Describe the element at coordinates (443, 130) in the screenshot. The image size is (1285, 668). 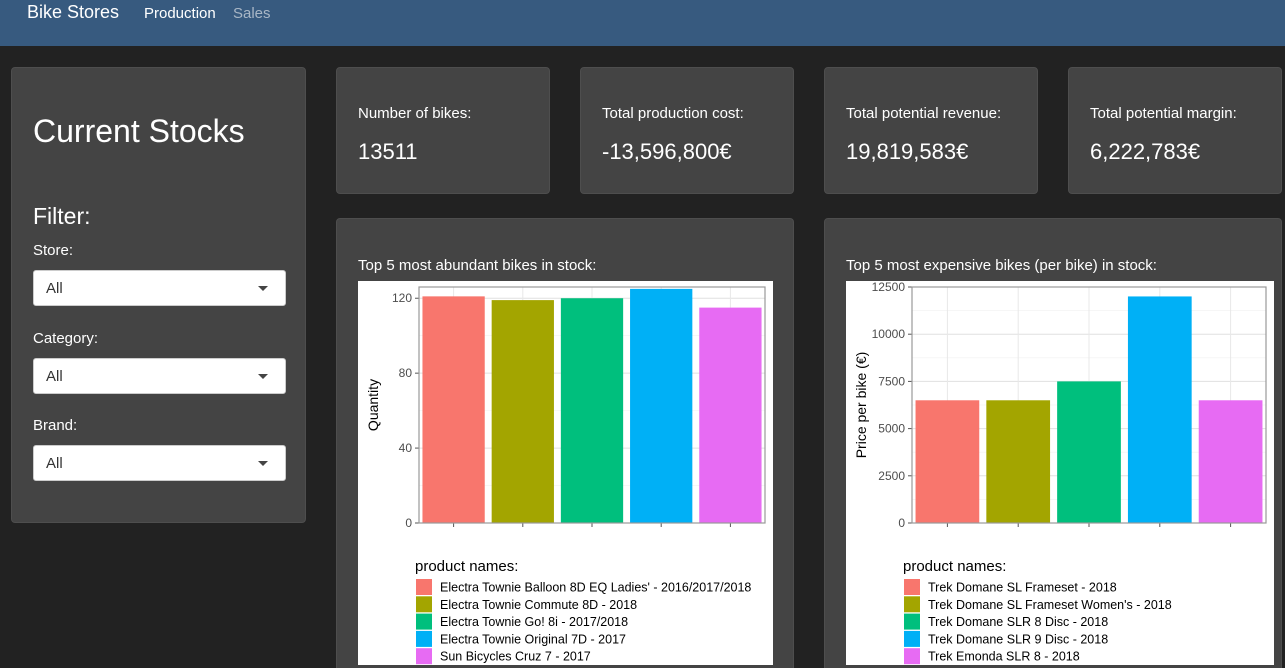
I see `kpi-card-bikes: Number of bikes: 13511` at that location.